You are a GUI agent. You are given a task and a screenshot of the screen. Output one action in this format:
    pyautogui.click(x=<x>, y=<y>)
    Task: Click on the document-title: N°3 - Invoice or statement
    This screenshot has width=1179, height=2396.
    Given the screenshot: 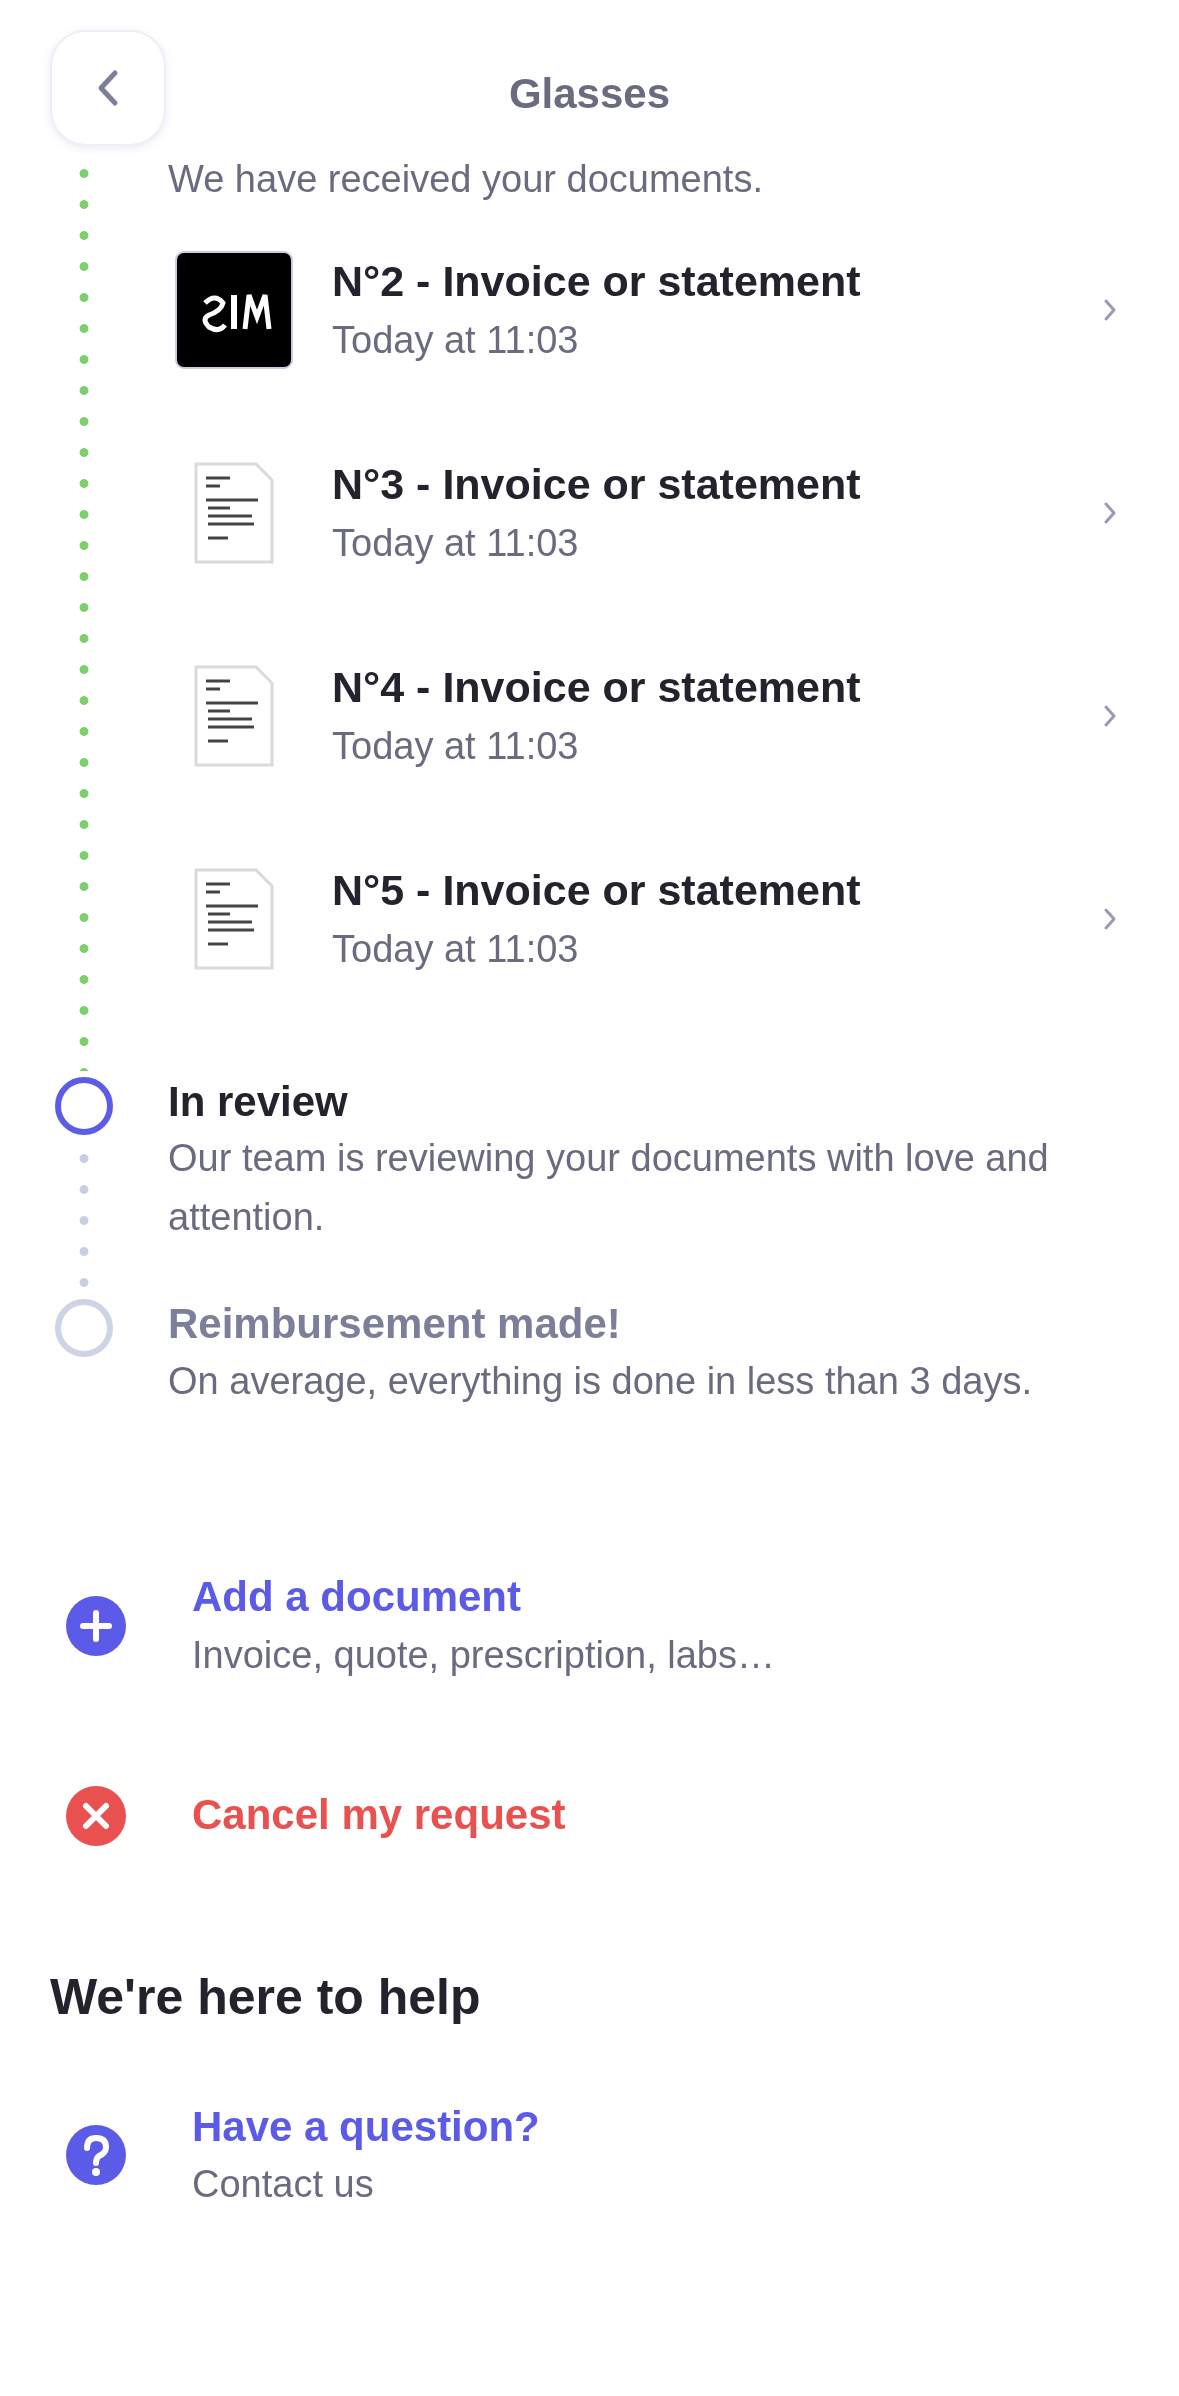 What is the action you would take?
    pyautogui.click(x=597, y=484)
    